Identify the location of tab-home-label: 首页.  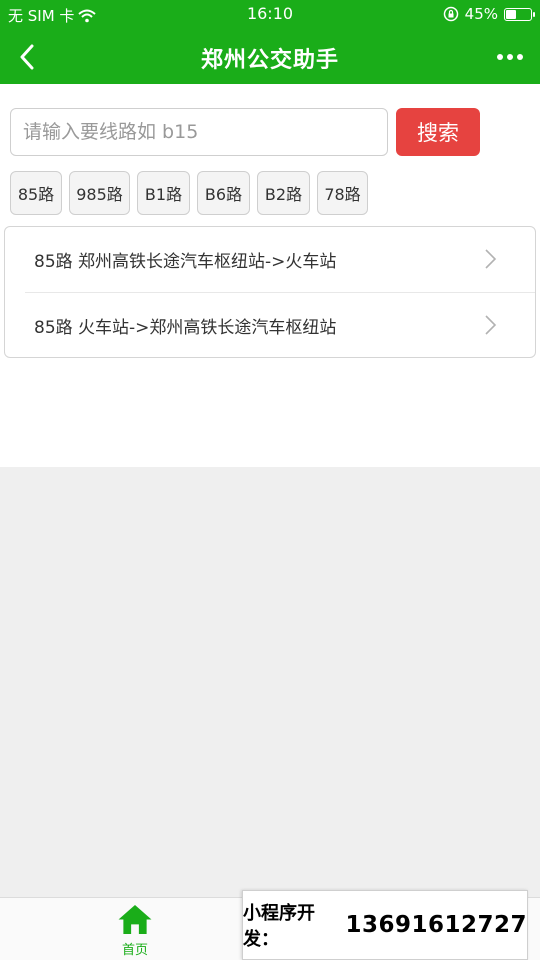
(134, 950).